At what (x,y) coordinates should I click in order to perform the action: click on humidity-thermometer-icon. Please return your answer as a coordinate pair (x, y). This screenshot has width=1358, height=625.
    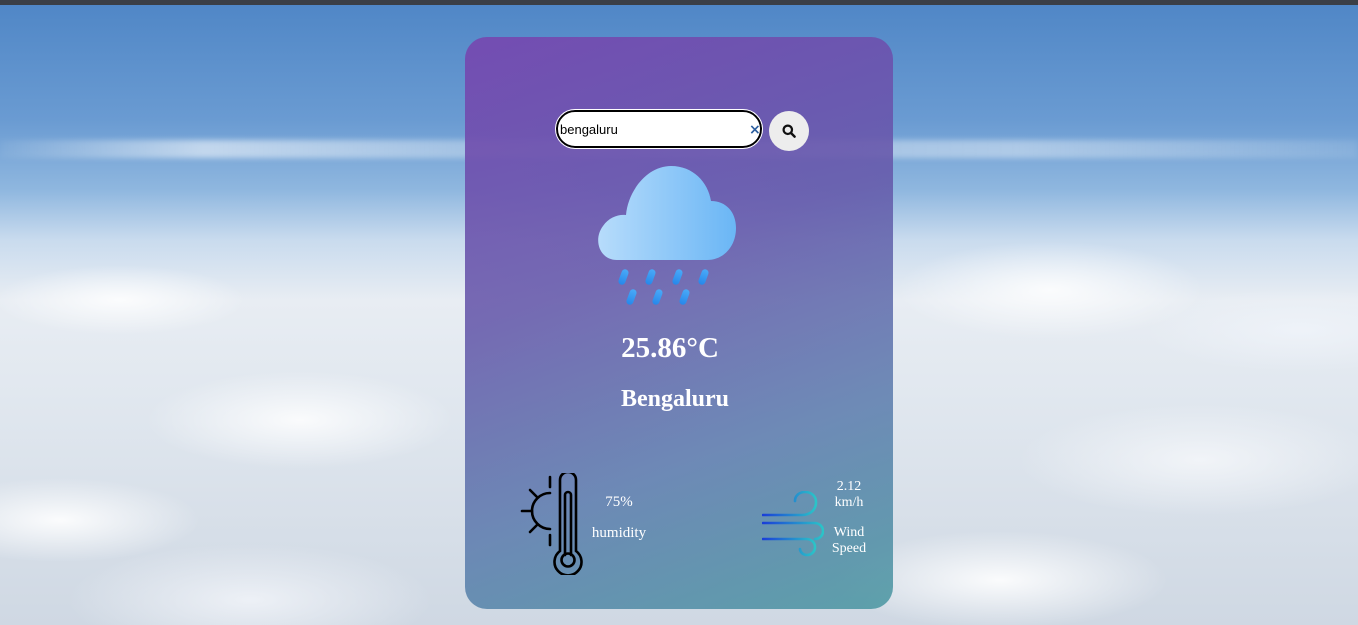
    Looking at the image, I should click on (551, 524).